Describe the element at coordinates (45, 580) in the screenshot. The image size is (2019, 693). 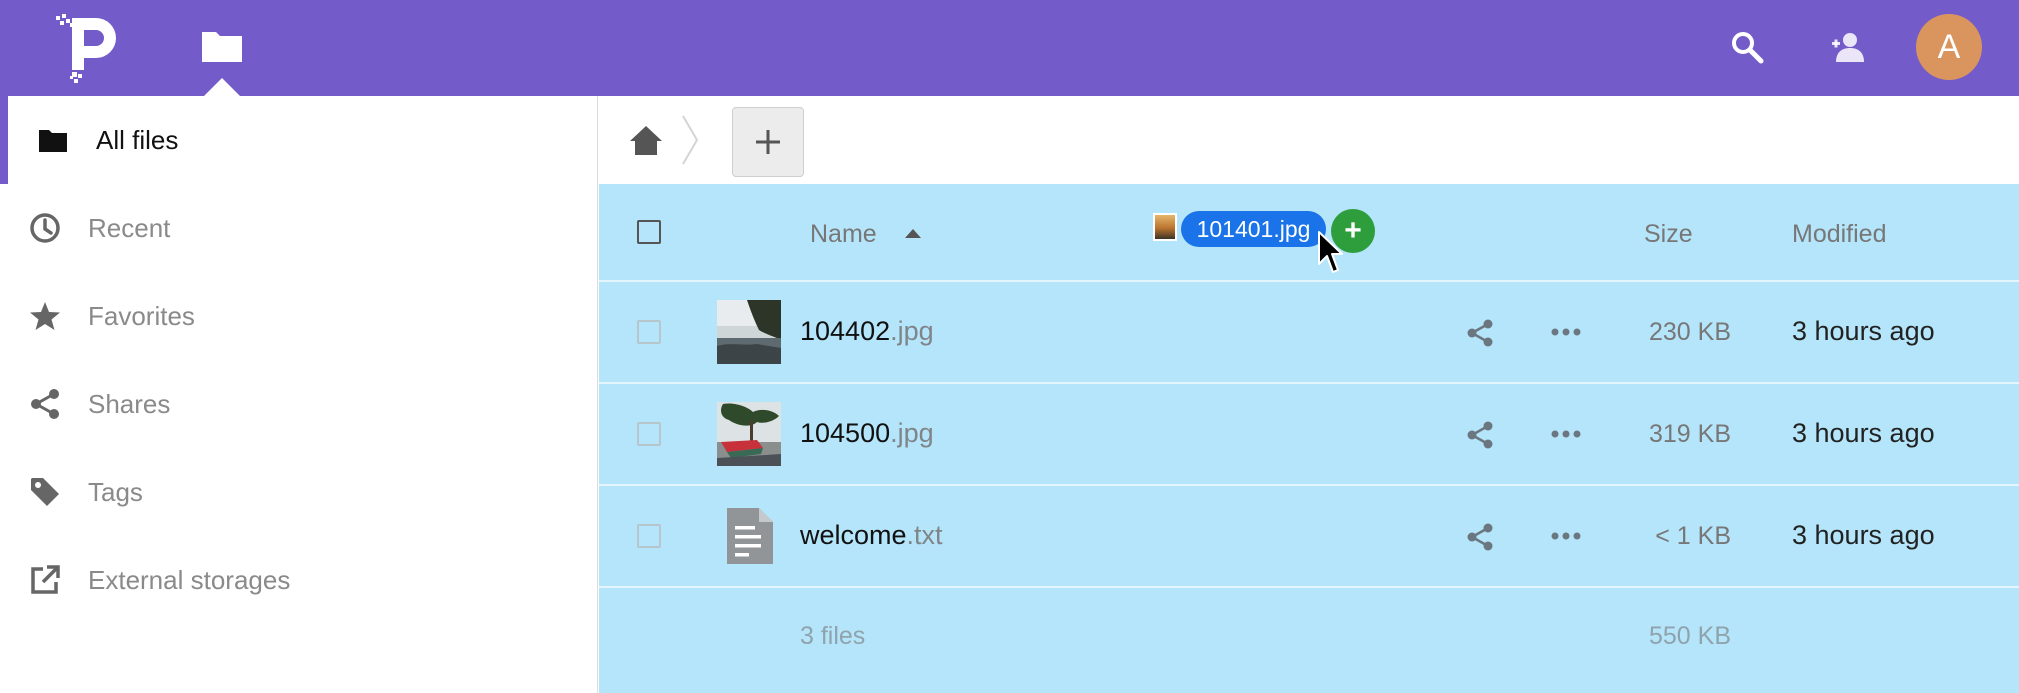
I see `external-link-icon` at that location.